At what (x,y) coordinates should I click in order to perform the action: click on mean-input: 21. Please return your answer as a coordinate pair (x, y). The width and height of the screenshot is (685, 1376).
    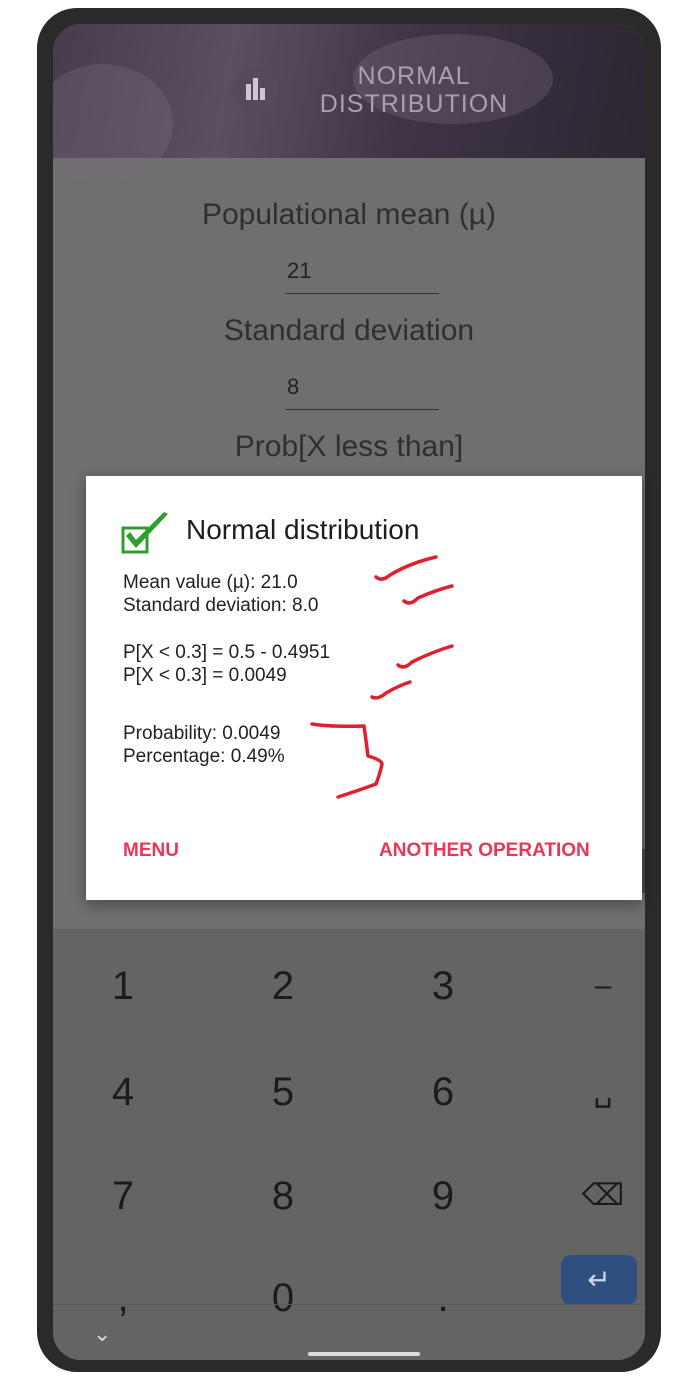
    Looking at the image, I should click on (362, 274).